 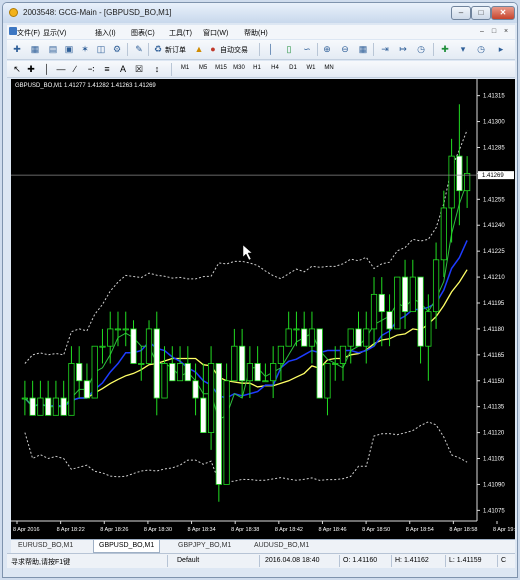 What do you see at coordinates (481, 13) in the screenshot?
I see `maximize-button: □` at bounding box center [481, 13].